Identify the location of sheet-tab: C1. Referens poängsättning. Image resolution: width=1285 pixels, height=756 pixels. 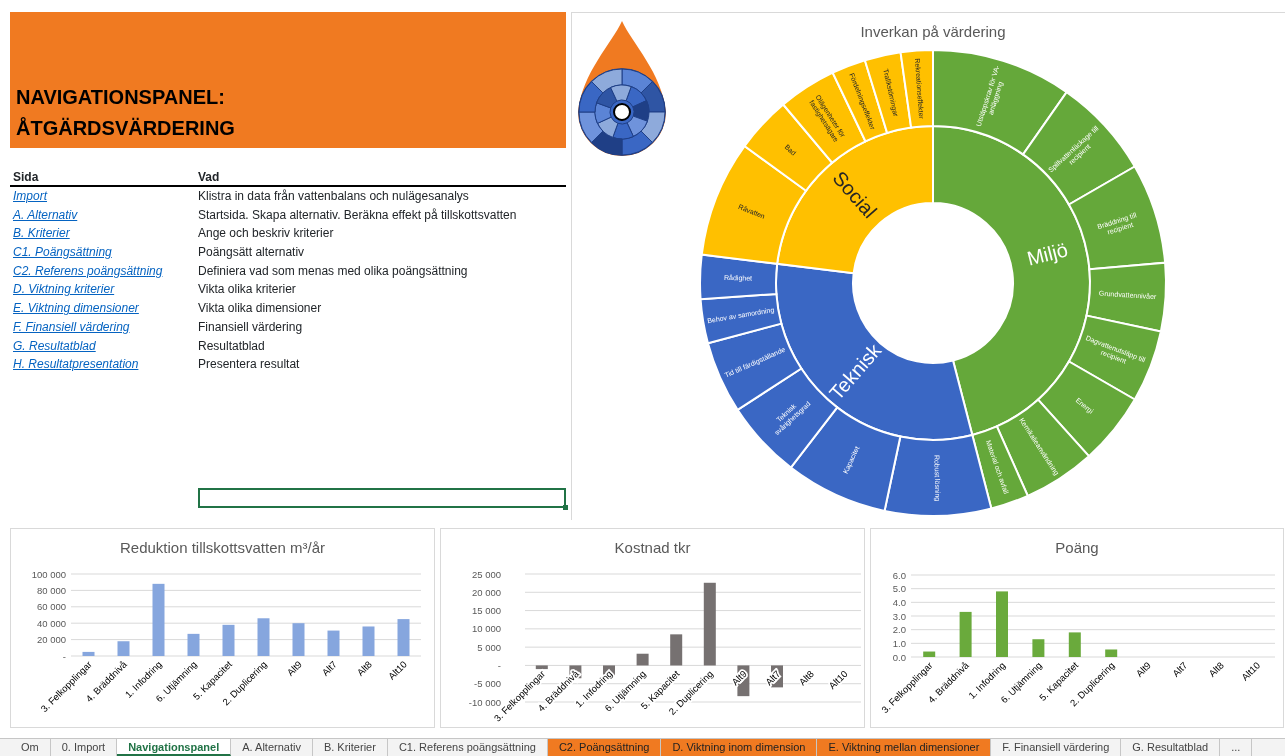
(467, 747).